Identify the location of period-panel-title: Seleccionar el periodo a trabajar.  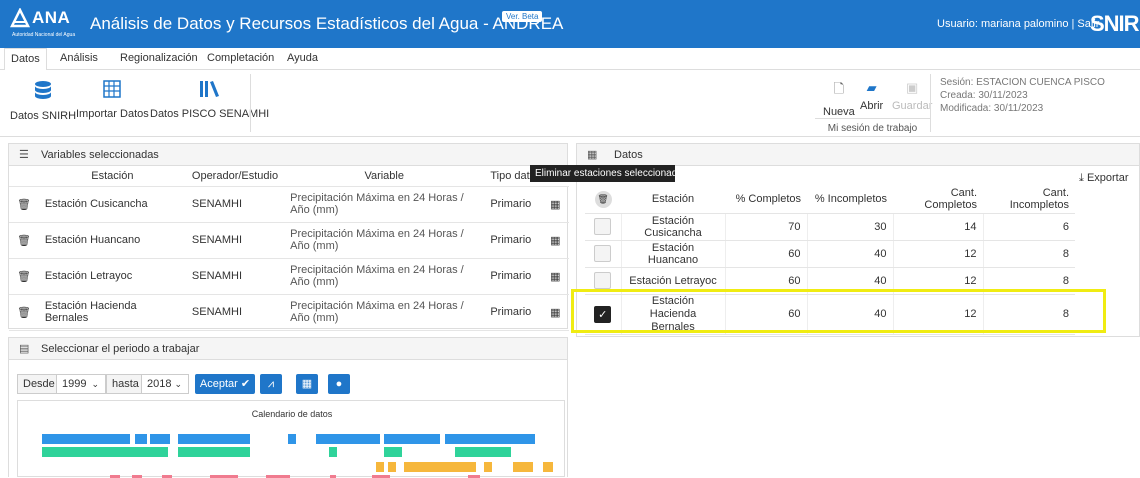
(120, 349).